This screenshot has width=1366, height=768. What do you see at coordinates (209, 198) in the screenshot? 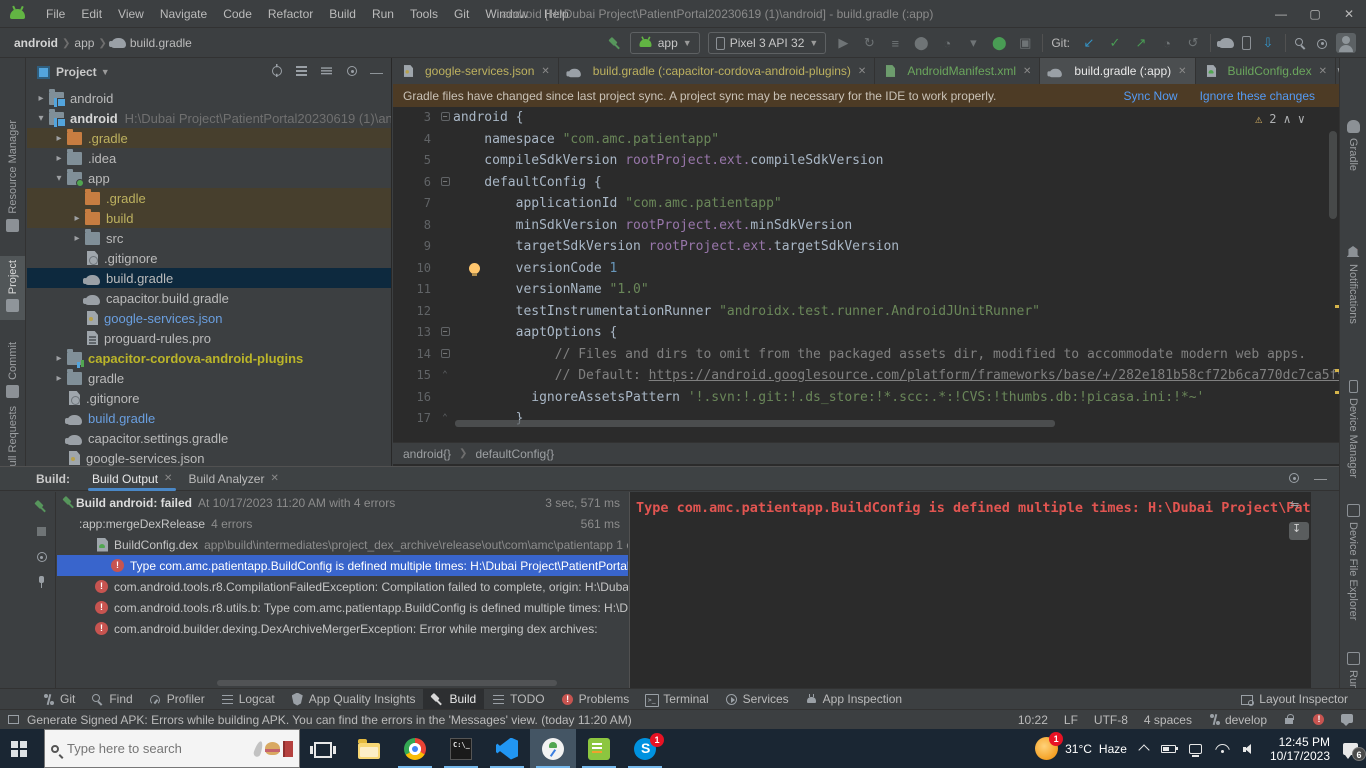
I see `tree-item--gradle: .gradle` at bounding box center [209, 198].